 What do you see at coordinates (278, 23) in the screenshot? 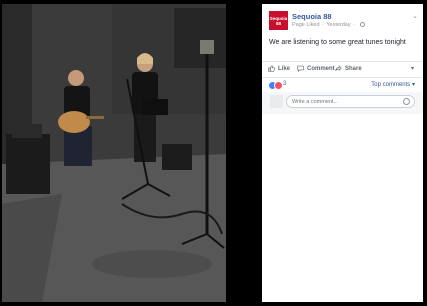
I see `logo-text-bottom: 88` at bounding box center [278, 23].